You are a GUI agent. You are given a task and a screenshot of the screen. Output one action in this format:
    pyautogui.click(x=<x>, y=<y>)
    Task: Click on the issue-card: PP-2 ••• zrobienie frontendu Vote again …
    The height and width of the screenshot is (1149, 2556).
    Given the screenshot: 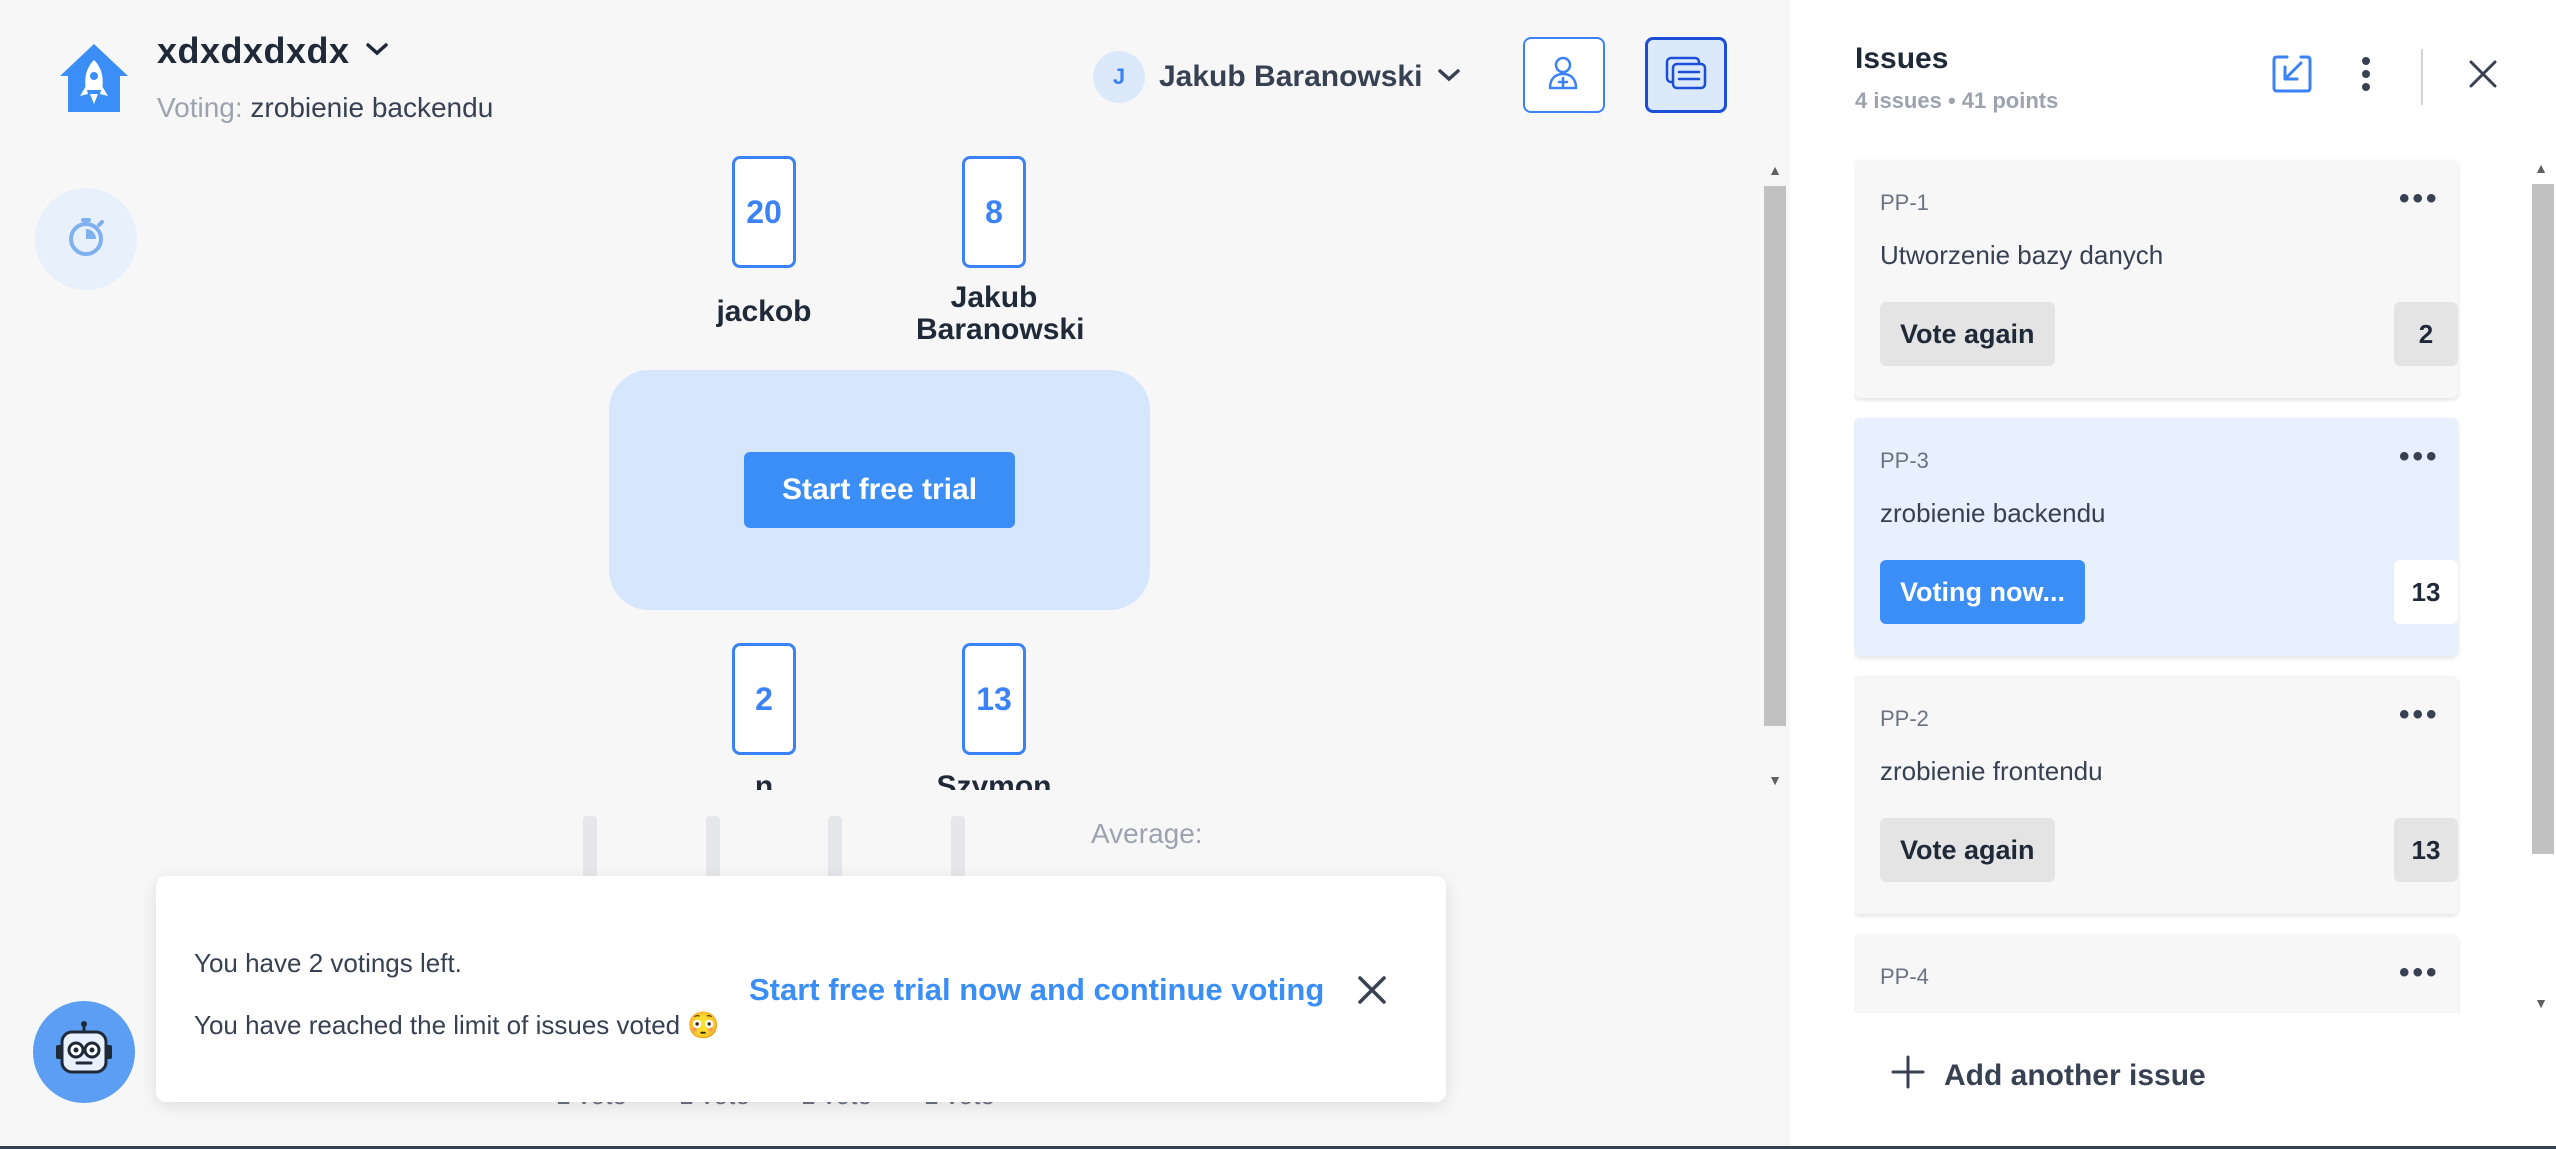 What is the action you would take?
    pyautogui.click(x=2156, y=795)
    